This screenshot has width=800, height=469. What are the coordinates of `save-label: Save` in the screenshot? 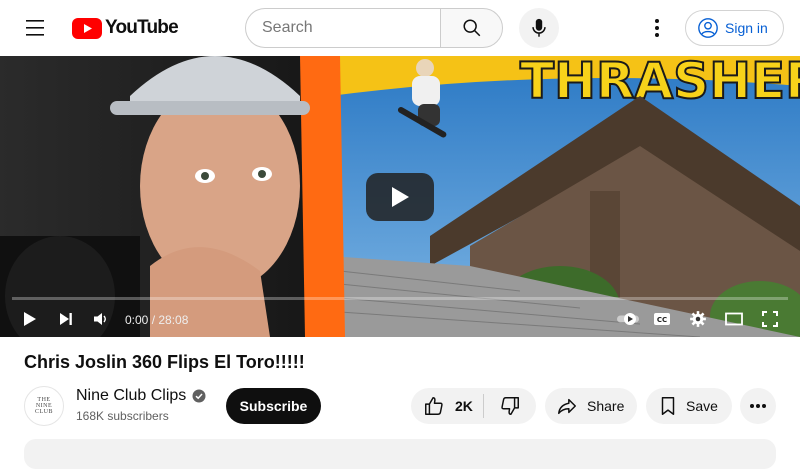 It's located at (702, 406).